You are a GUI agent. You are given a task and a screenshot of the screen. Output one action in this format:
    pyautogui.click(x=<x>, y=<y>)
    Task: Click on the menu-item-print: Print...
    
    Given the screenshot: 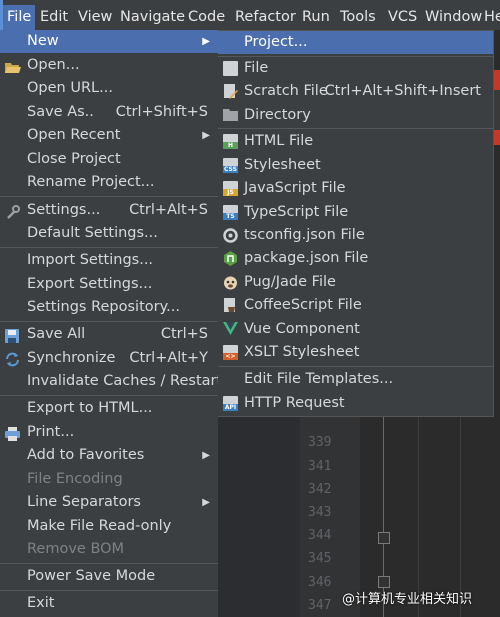 What is the action you would take?
    pyautogui.click(x=109, y=432)
    